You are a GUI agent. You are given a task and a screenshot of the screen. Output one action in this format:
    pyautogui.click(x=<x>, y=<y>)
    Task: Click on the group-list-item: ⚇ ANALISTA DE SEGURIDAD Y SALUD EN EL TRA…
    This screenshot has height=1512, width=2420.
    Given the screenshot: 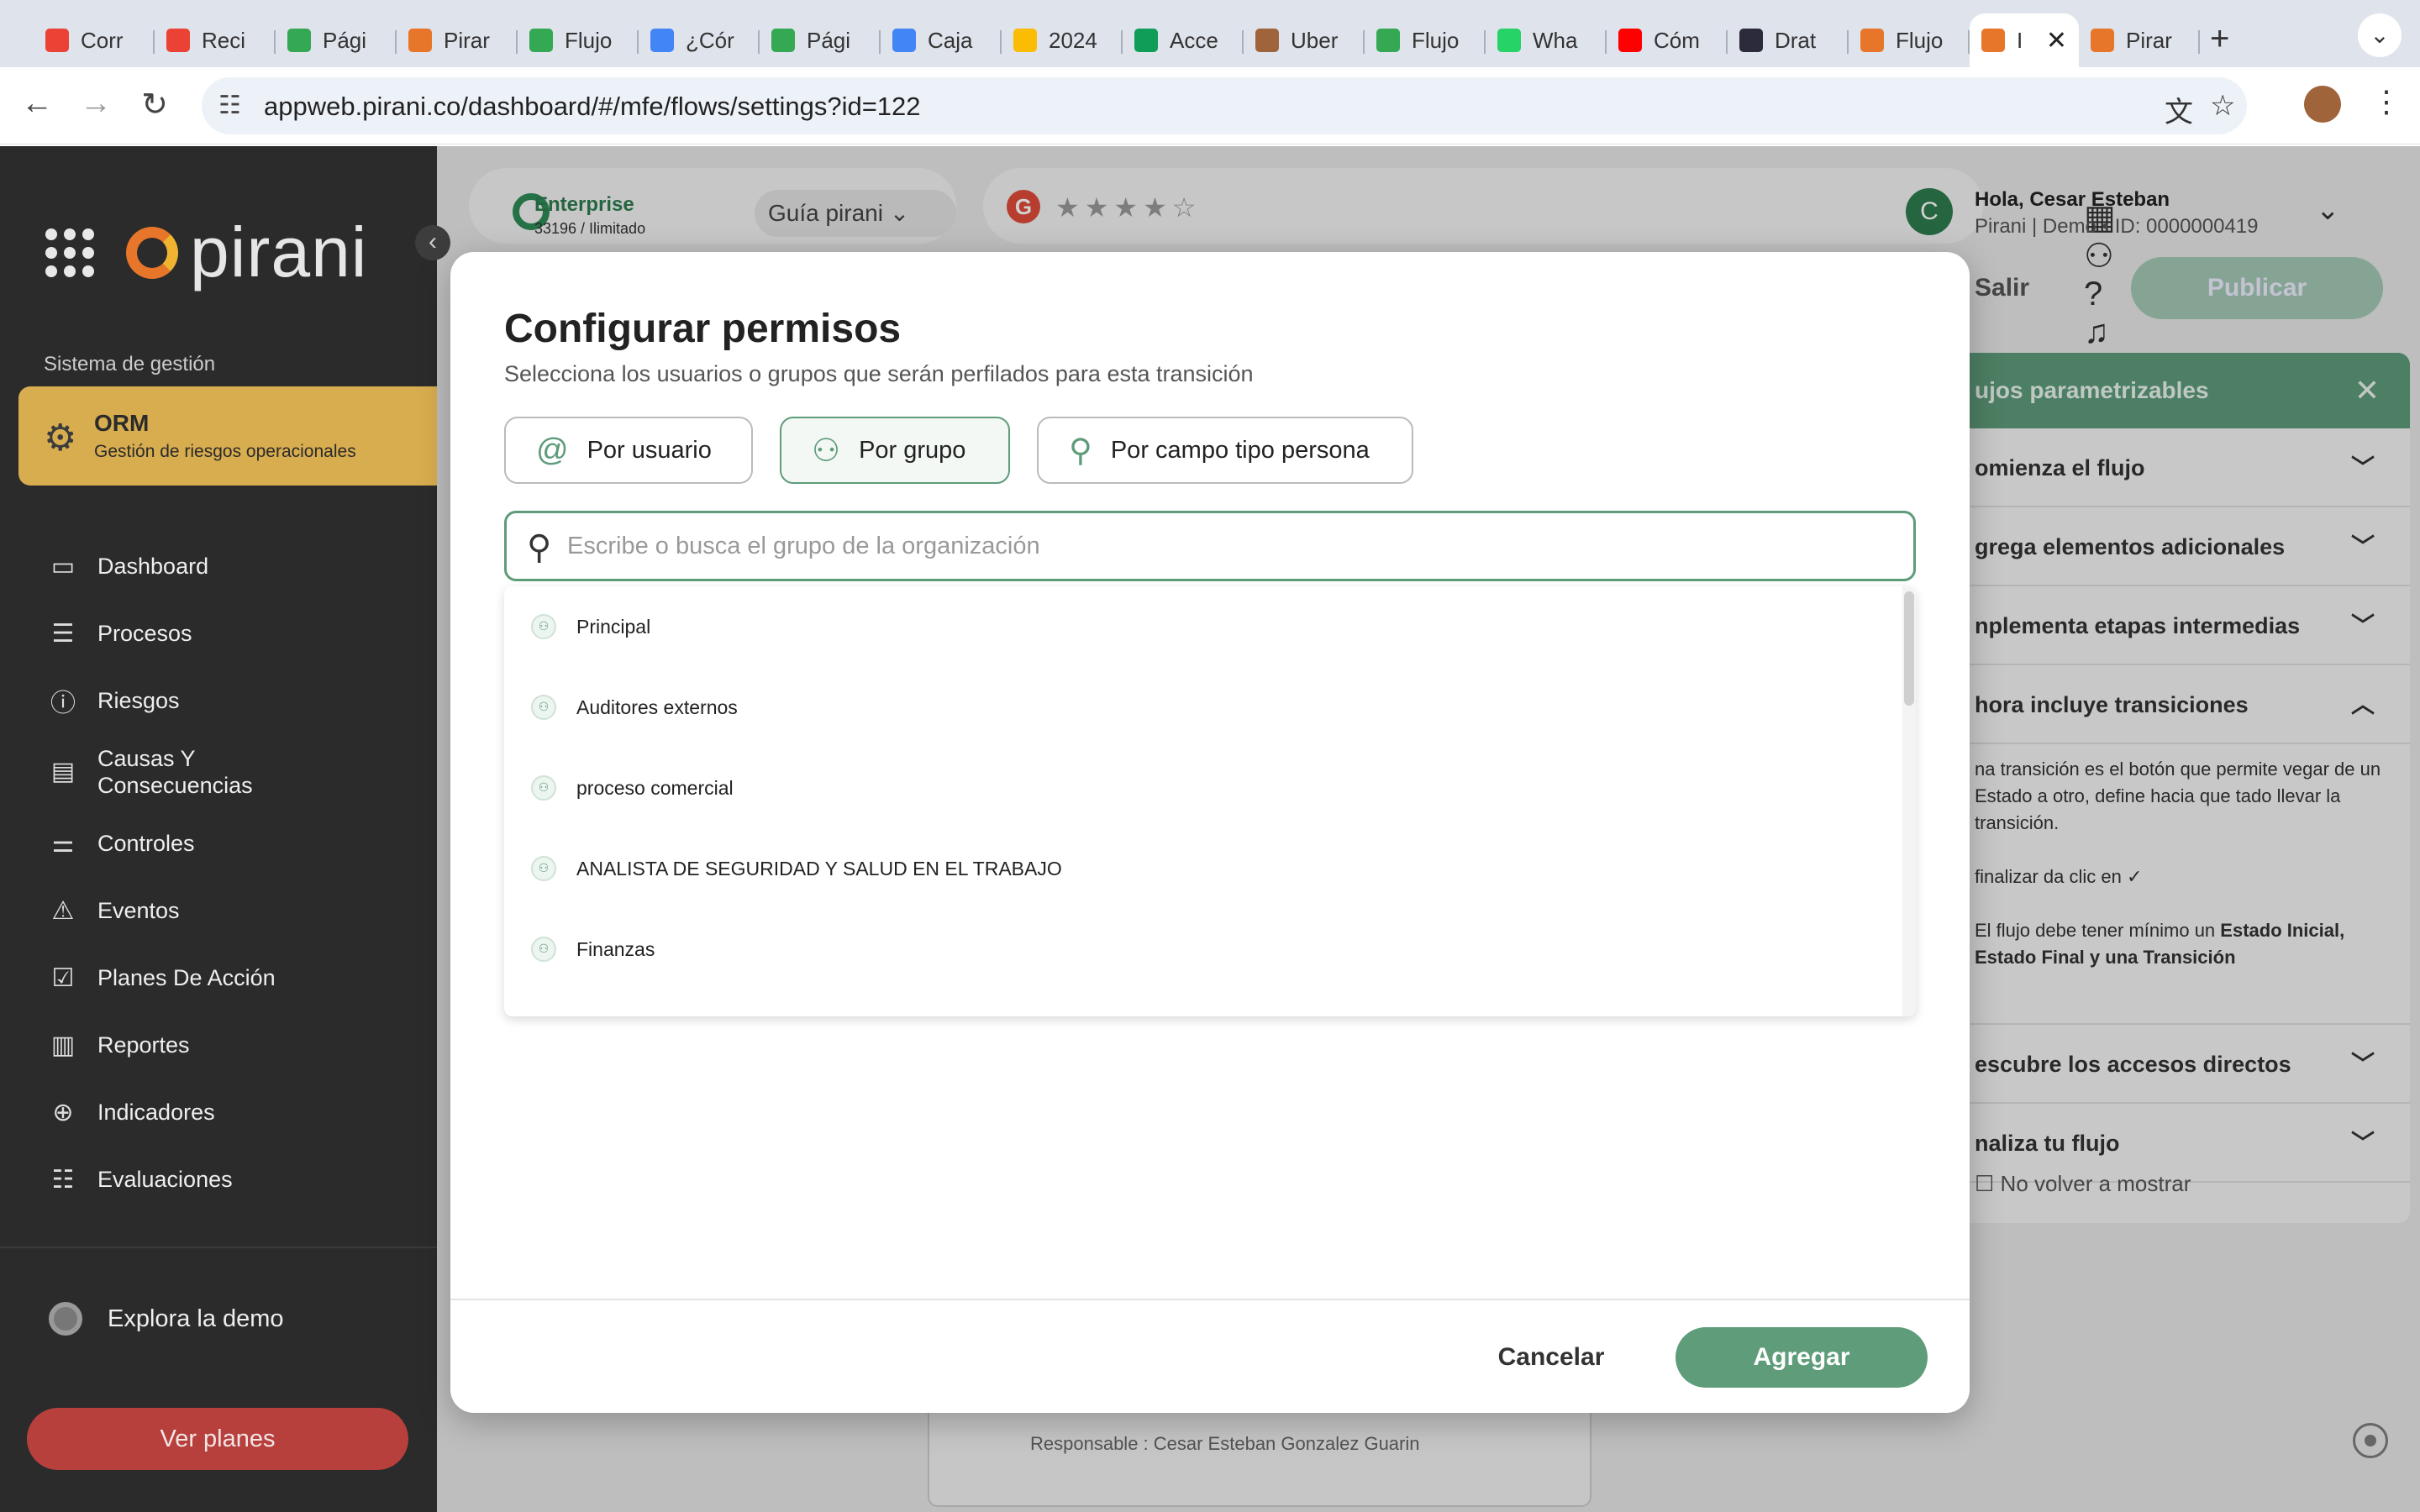 What is the action you would take?
    pyautogui.click(x=1210, y=868)
    